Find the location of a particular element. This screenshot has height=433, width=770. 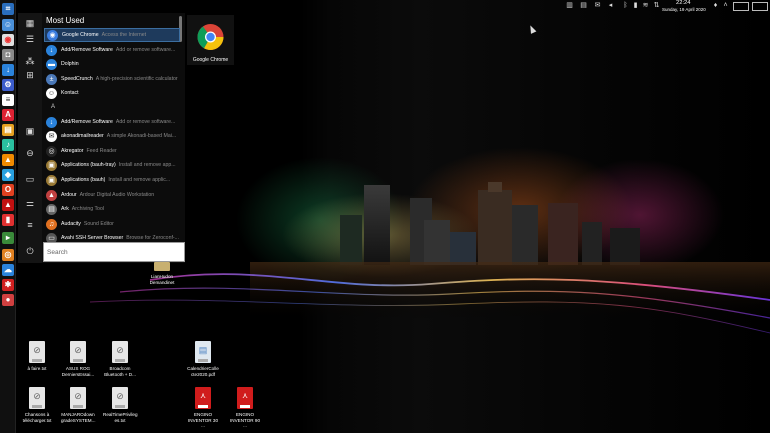

pdf-icon: ⋏ is located at coordinates (203, 398).